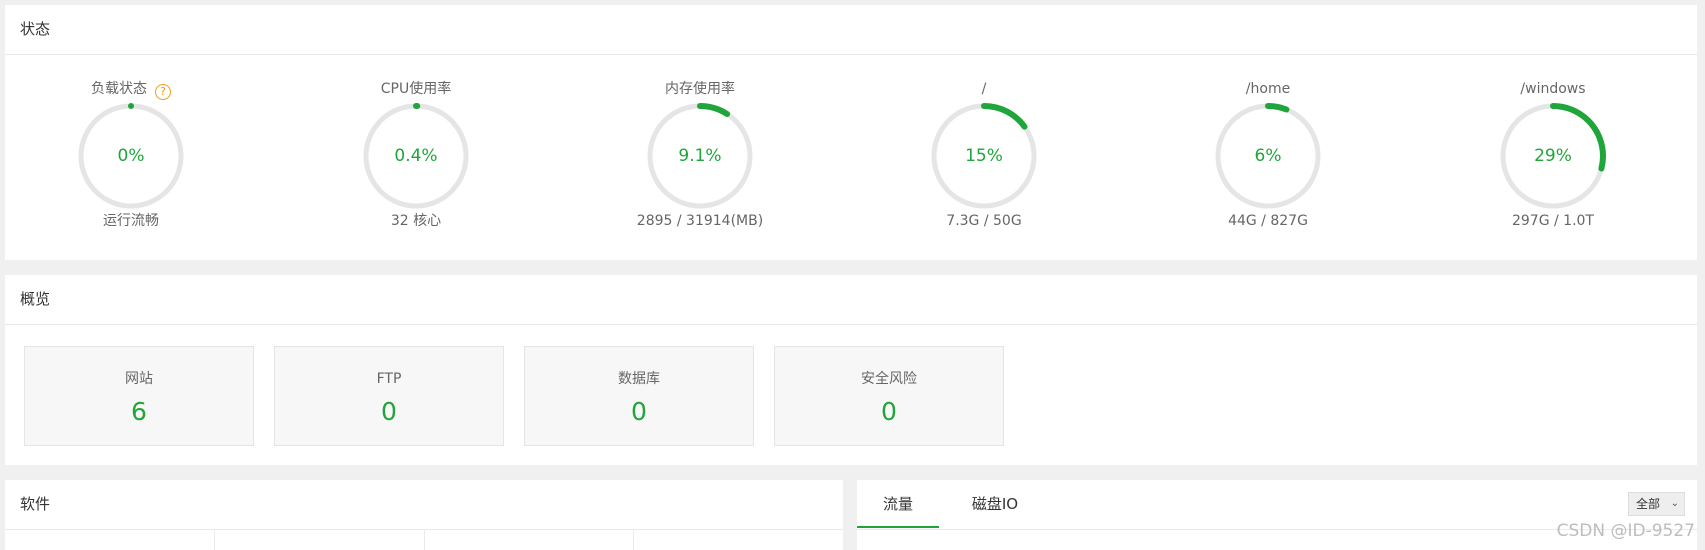 This screenshot has height=550, width=1705. Describe the element at coordinates (139, 412) in the screenshot. I see `overview-card-value: 6` at that location.